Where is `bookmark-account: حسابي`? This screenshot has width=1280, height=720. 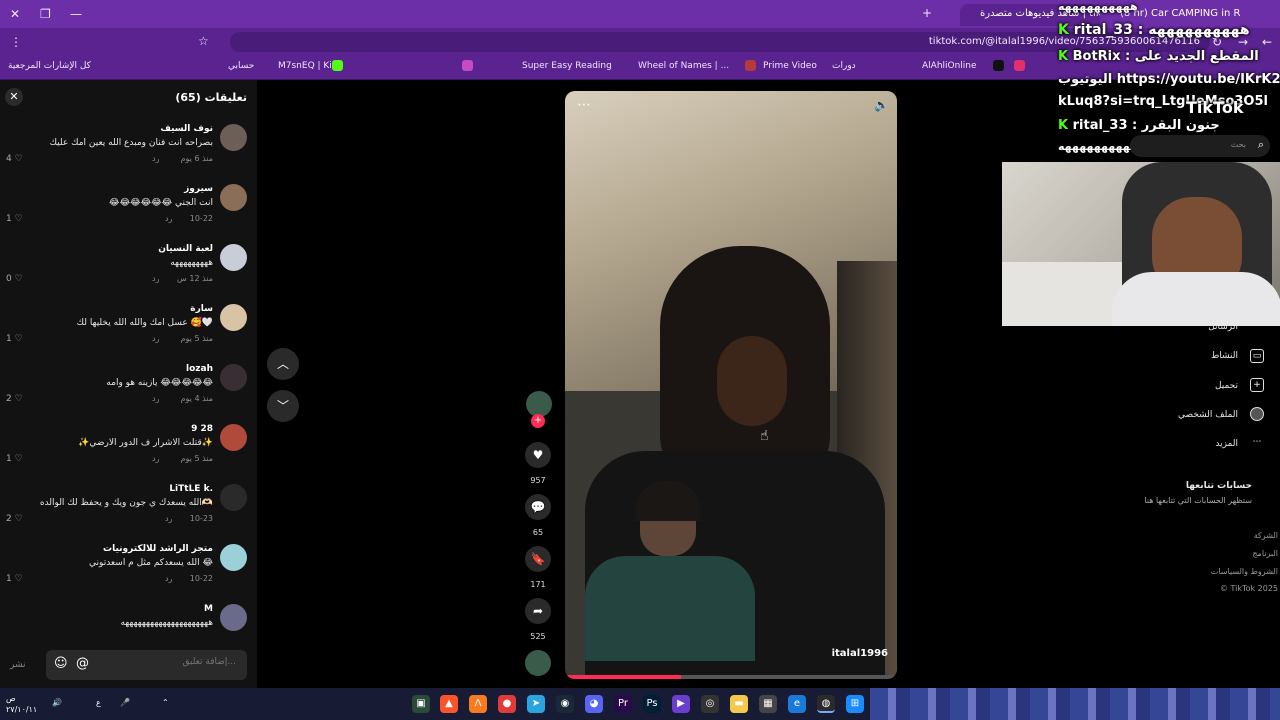
bookmark-account: حسابي is located at coordinates (241, 66).